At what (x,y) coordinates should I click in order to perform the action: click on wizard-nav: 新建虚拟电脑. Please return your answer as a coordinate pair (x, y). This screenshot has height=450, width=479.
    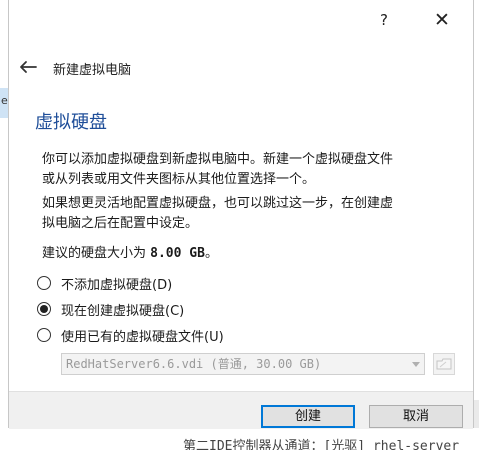
    Looking at the image, I should click on (241, 68).